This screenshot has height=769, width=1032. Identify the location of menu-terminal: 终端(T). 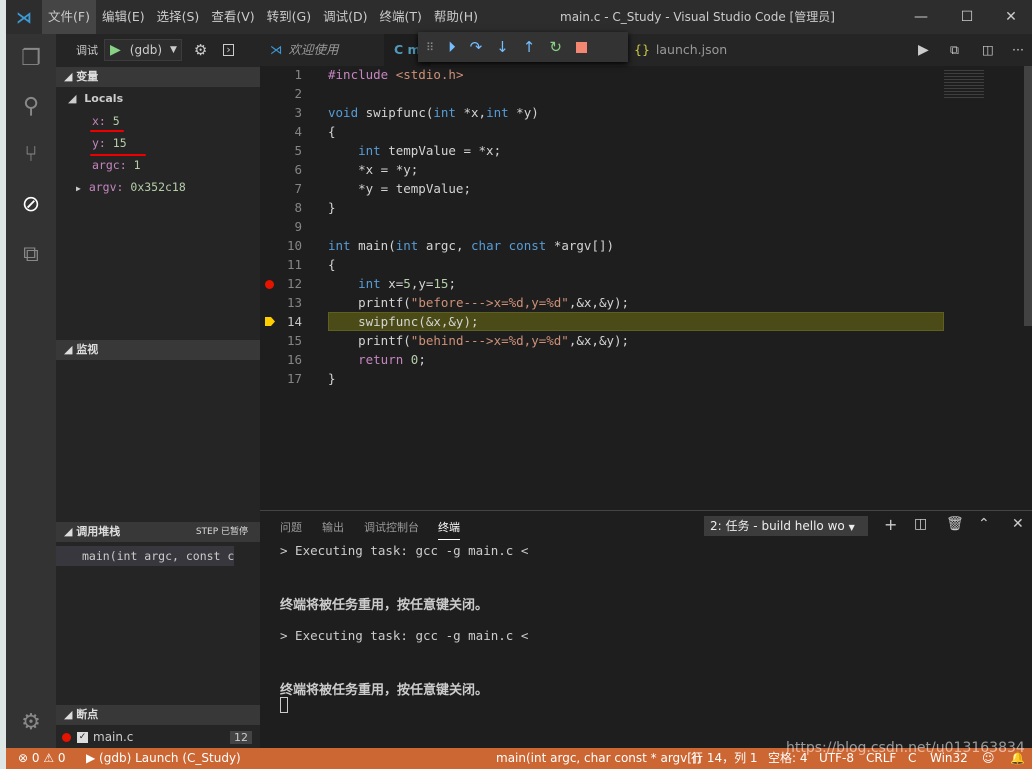
(400, 17).